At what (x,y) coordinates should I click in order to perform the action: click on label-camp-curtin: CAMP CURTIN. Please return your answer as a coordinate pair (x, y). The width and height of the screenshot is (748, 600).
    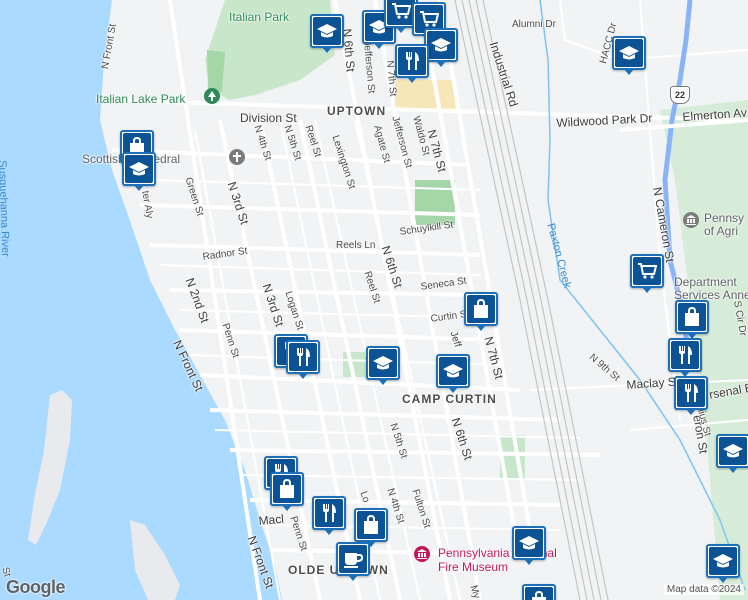
    Looking at the image, I should click on (449, 399).